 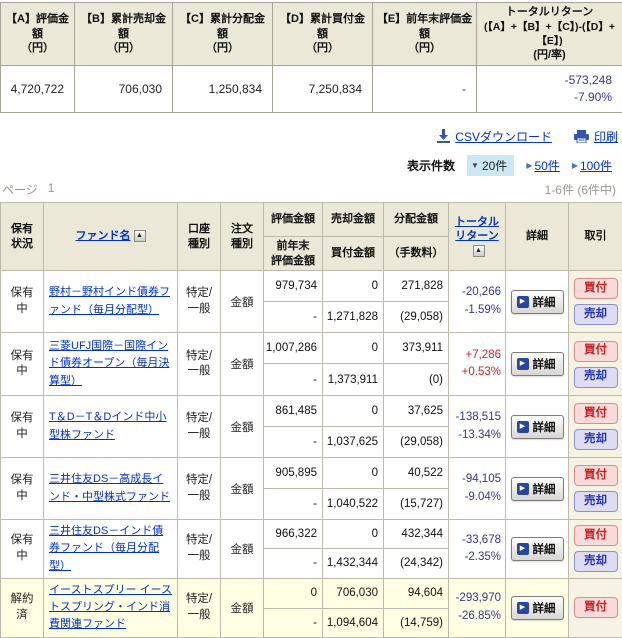 I want to click on fund-name-link: 三菱UFJ国際－国際インド債券オープン（毎月決算型）, so click(x=109, y=363).